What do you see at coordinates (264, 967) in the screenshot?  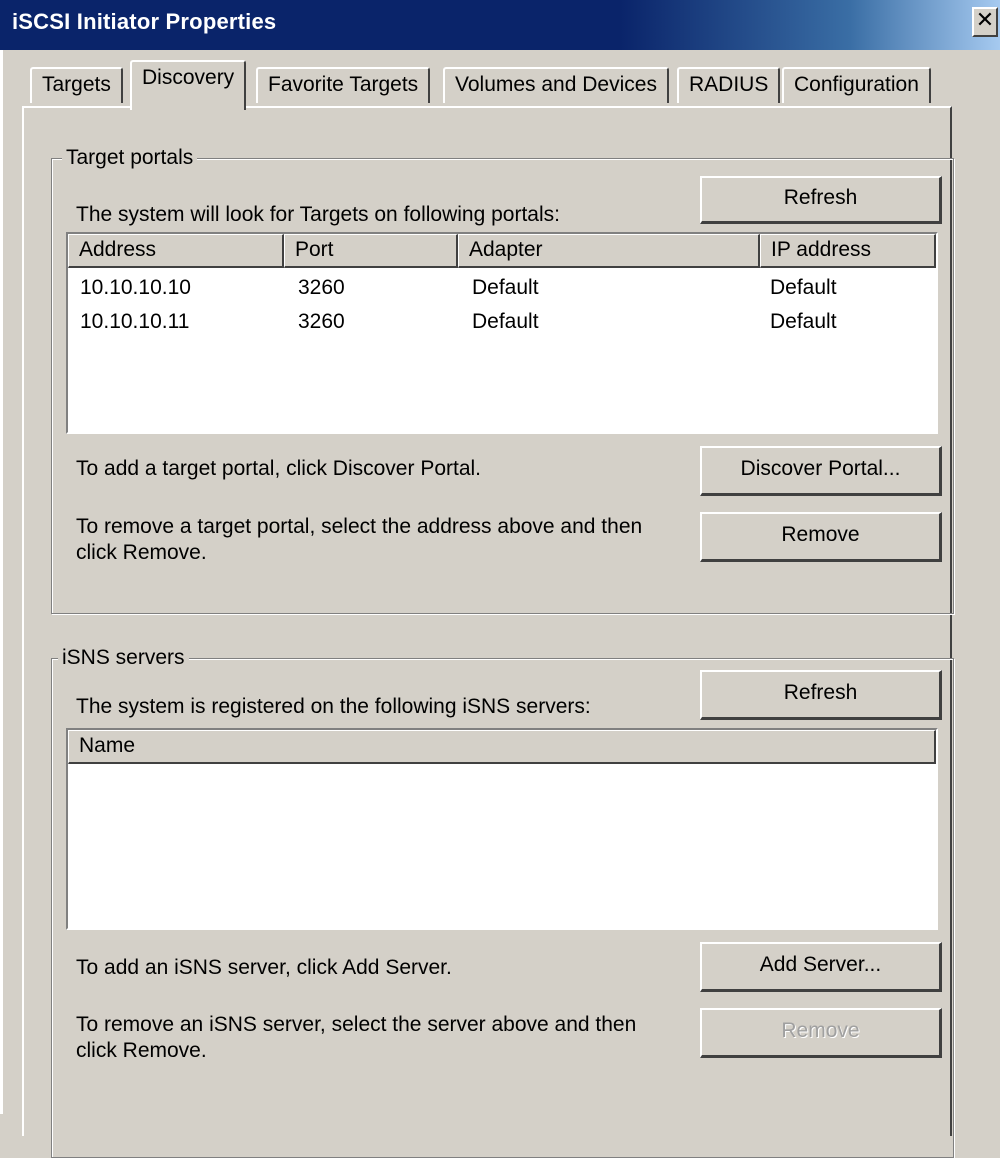 I see `add-server-hint: To add an iSNS server, click Add Server.` at bounding box center [264, 967].